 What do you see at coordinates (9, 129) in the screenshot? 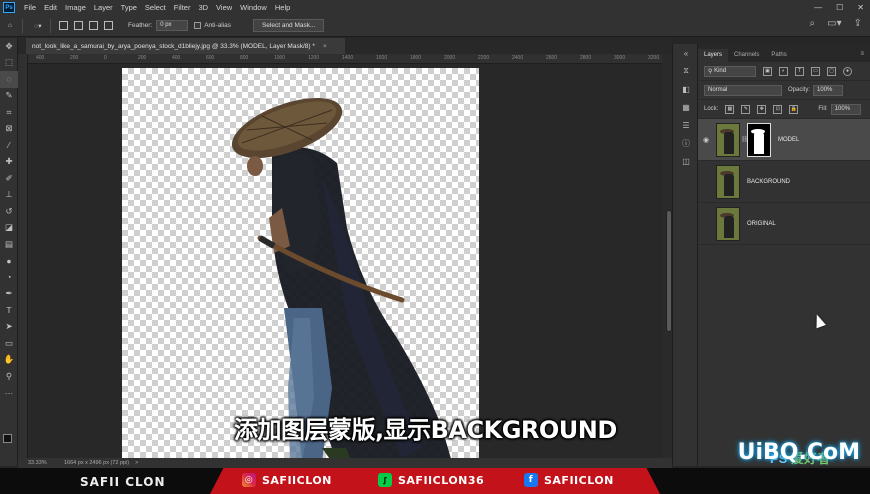
I see `frame-tool-icon: ⊠` at bounding box center [9, 129].